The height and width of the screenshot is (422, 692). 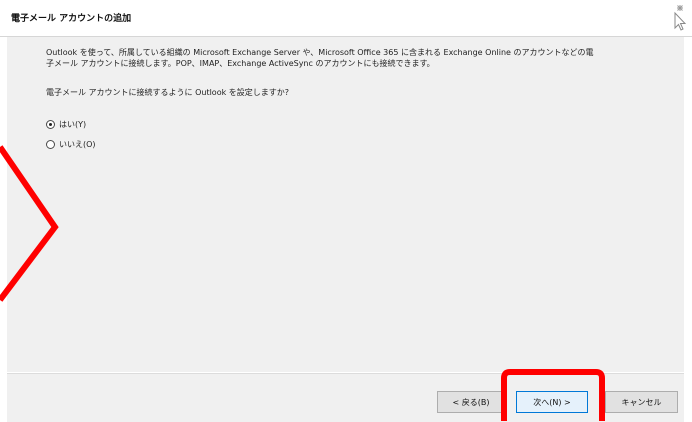 What do you see at coordinates (552, 402) in the screenshot?
I see `next-button: 次へ(N) >` at bounding box center [552, 402].